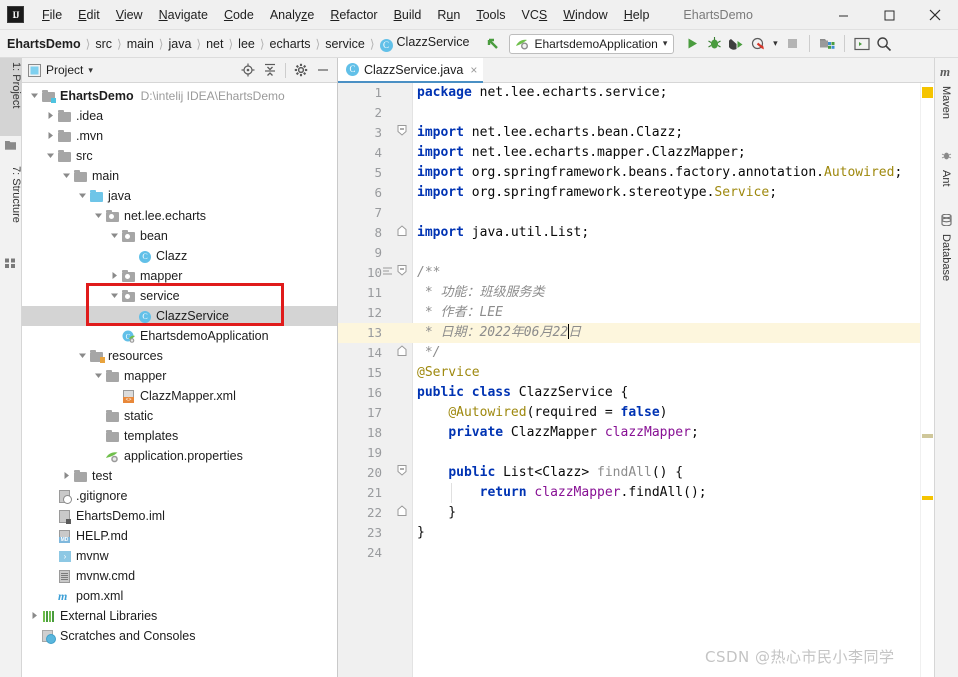  I want to click on code-line: 23}, so click(636, 533).